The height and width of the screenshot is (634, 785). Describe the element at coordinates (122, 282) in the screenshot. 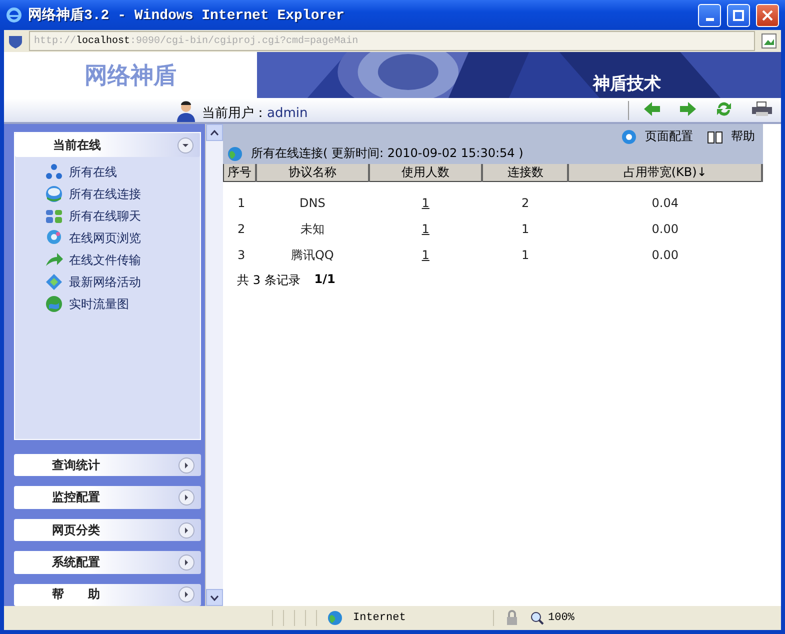

I see `menu-item: 最新网络活动` at that location.